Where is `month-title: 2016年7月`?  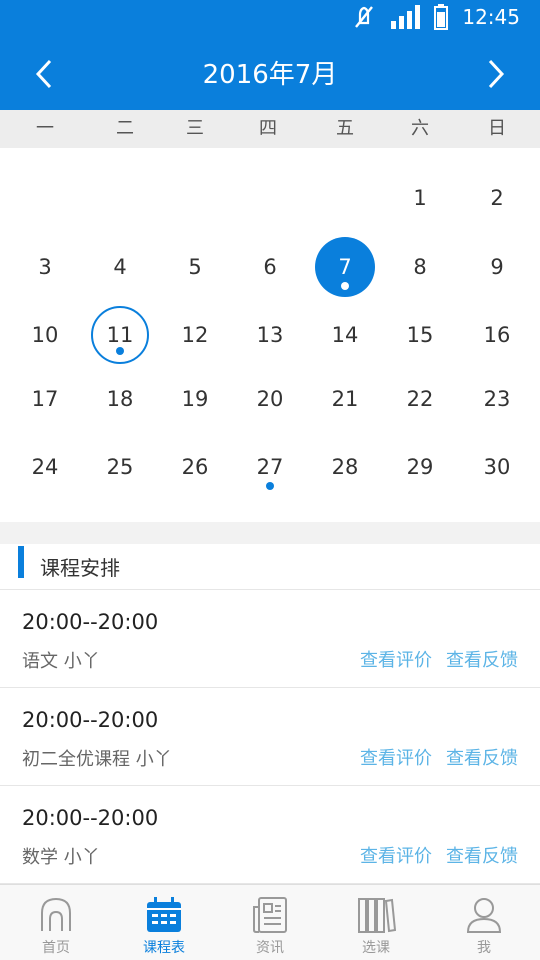 month-title: 2016年7月 is located at coordinates (270, 75).